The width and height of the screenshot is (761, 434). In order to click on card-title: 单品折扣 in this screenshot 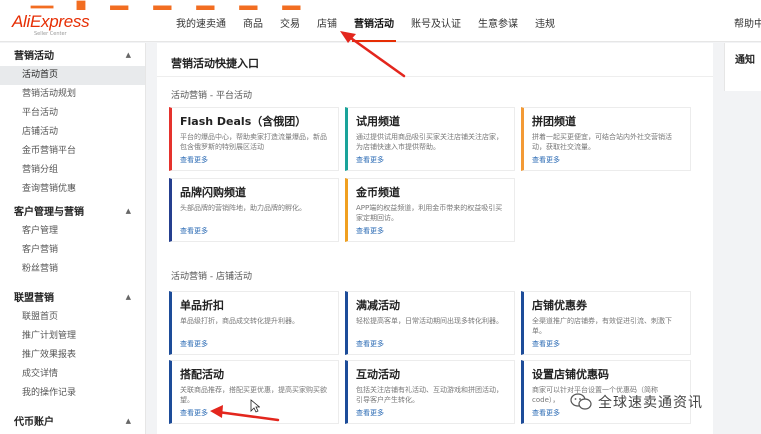, I will do `click(202, 305)`.